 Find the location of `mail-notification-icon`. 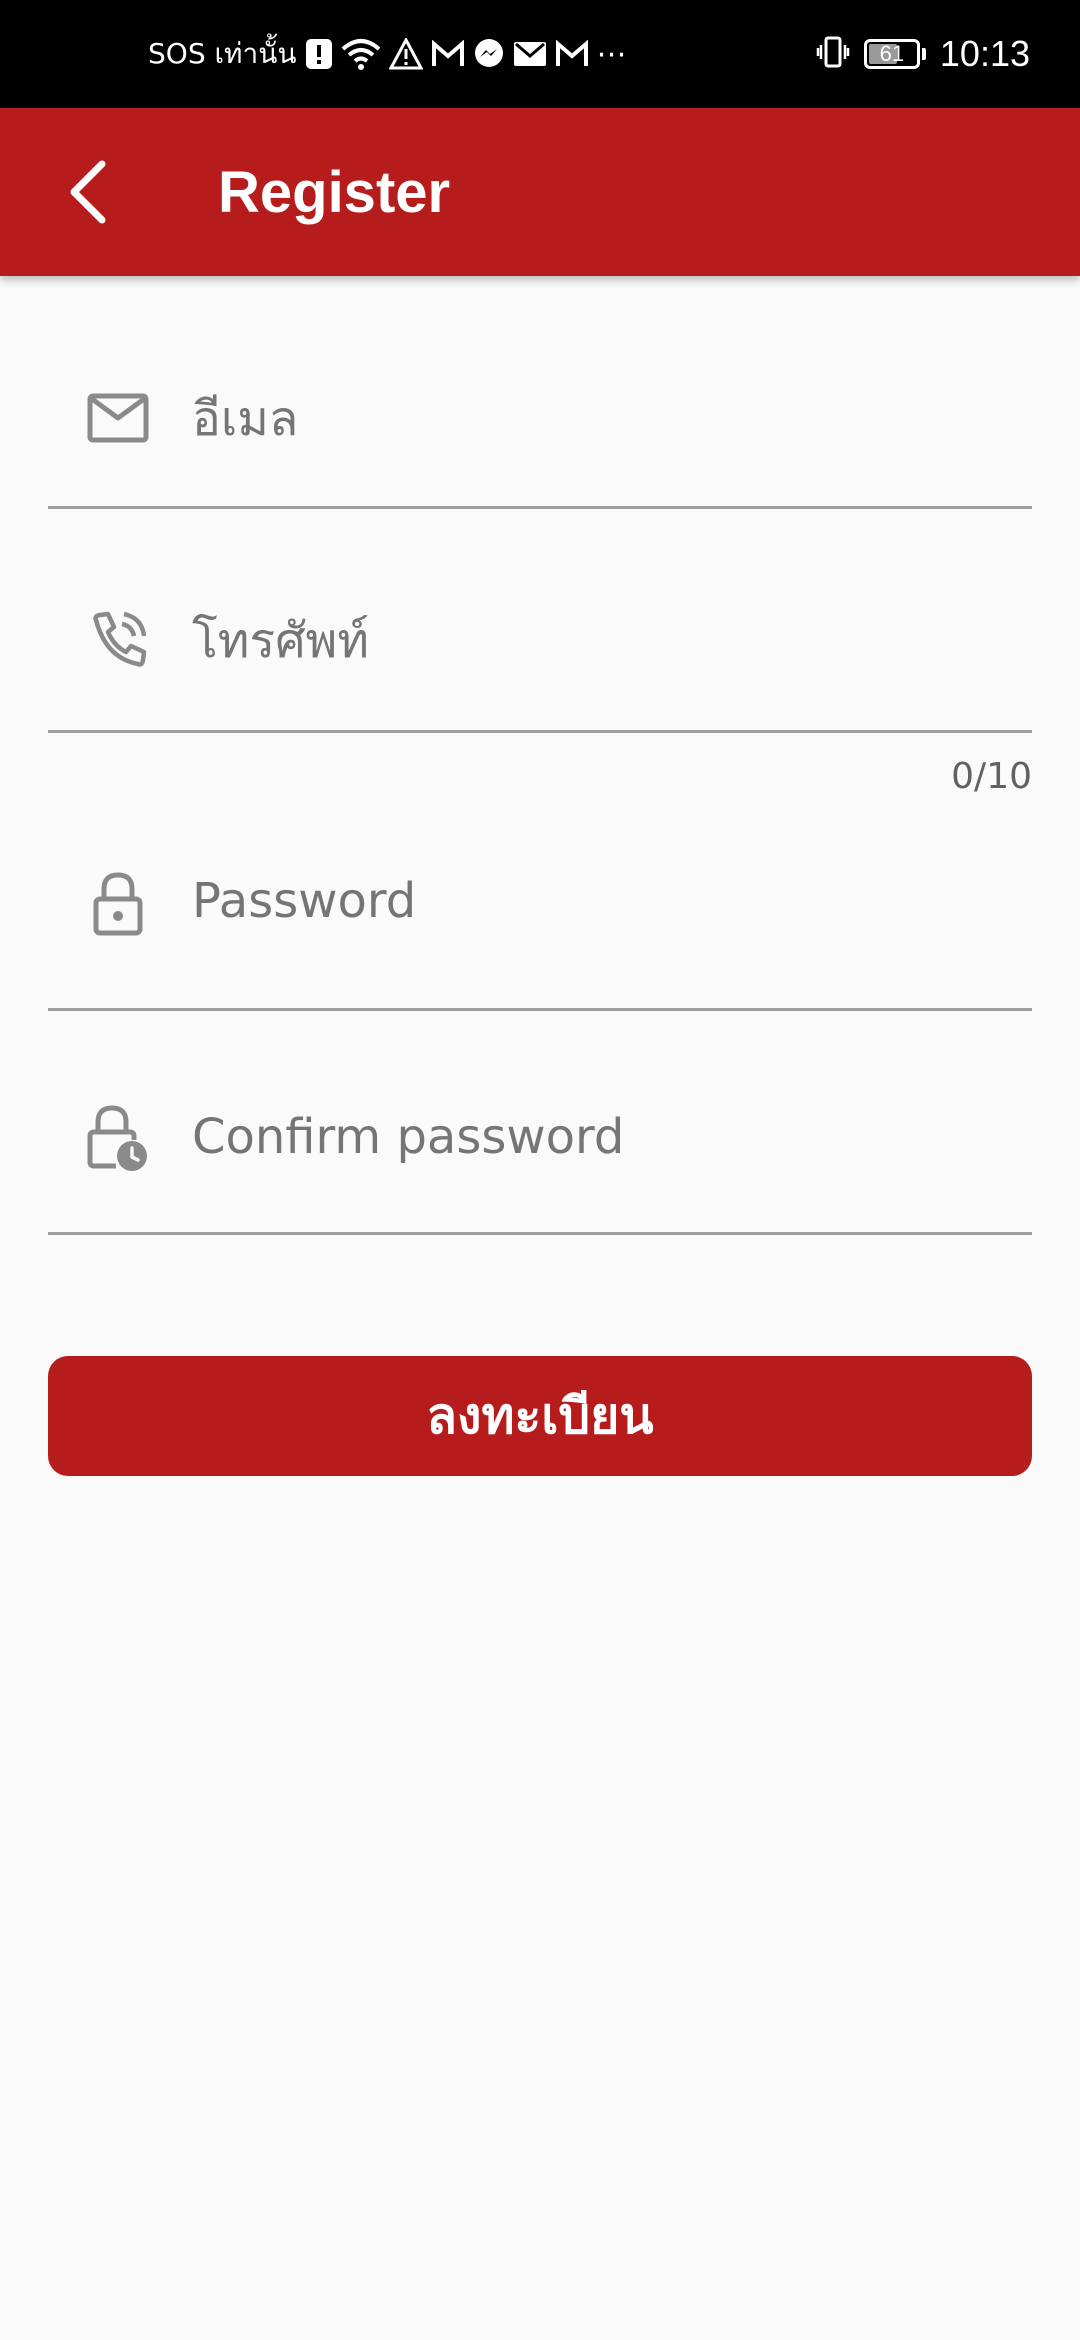

mail-notification-icon is located at coordinates (530, 54).